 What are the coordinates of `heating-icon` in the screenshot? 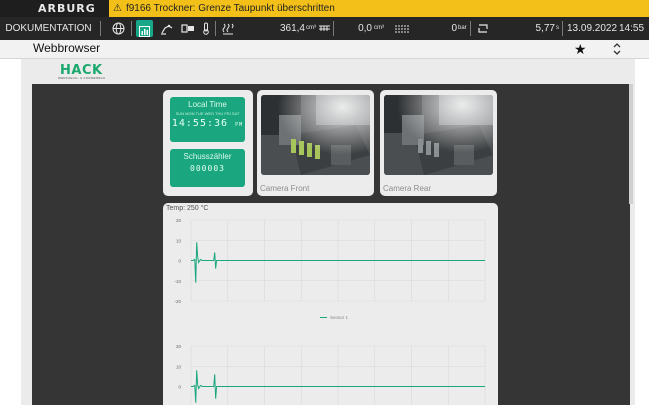 It's located at (228, 28).